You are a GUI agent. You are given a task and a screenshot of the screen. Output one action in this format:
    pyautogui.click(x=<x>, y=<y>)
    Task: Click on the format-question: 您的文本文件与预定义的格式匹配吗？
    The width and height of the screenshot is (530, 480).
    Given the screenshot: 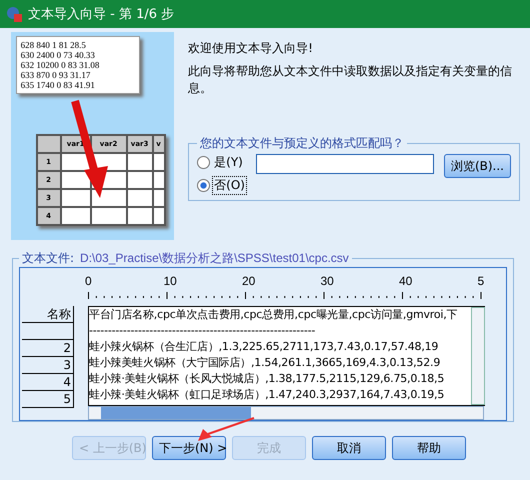 What is the action you would take?
    pyautogui.click(x=302, y=143)
    